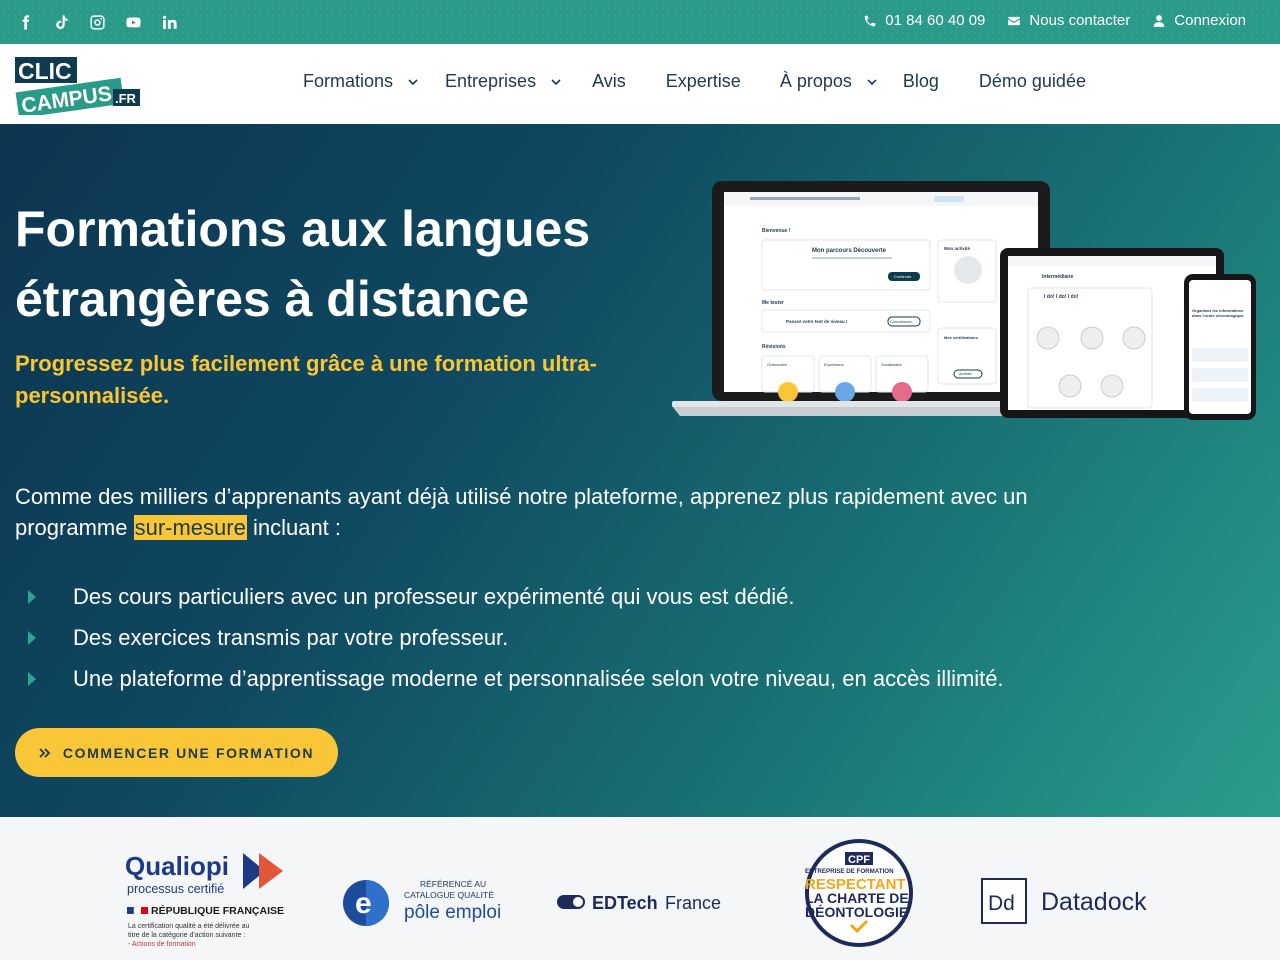 This screenshot has width=1280, height=960. I want to click on nav-label: Avis, so click(609, 81).